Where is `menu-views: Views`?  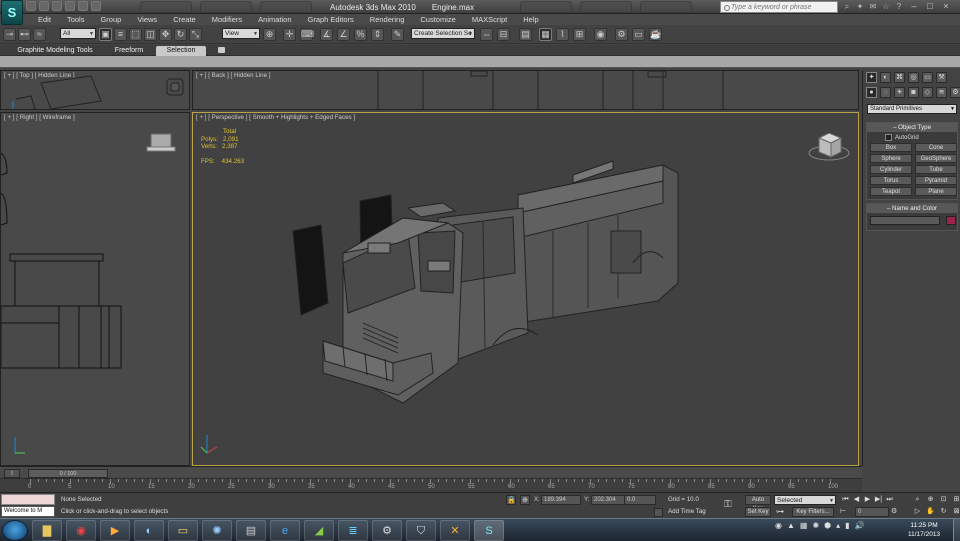 menu-views: Views is located at coordinates (147, 19).